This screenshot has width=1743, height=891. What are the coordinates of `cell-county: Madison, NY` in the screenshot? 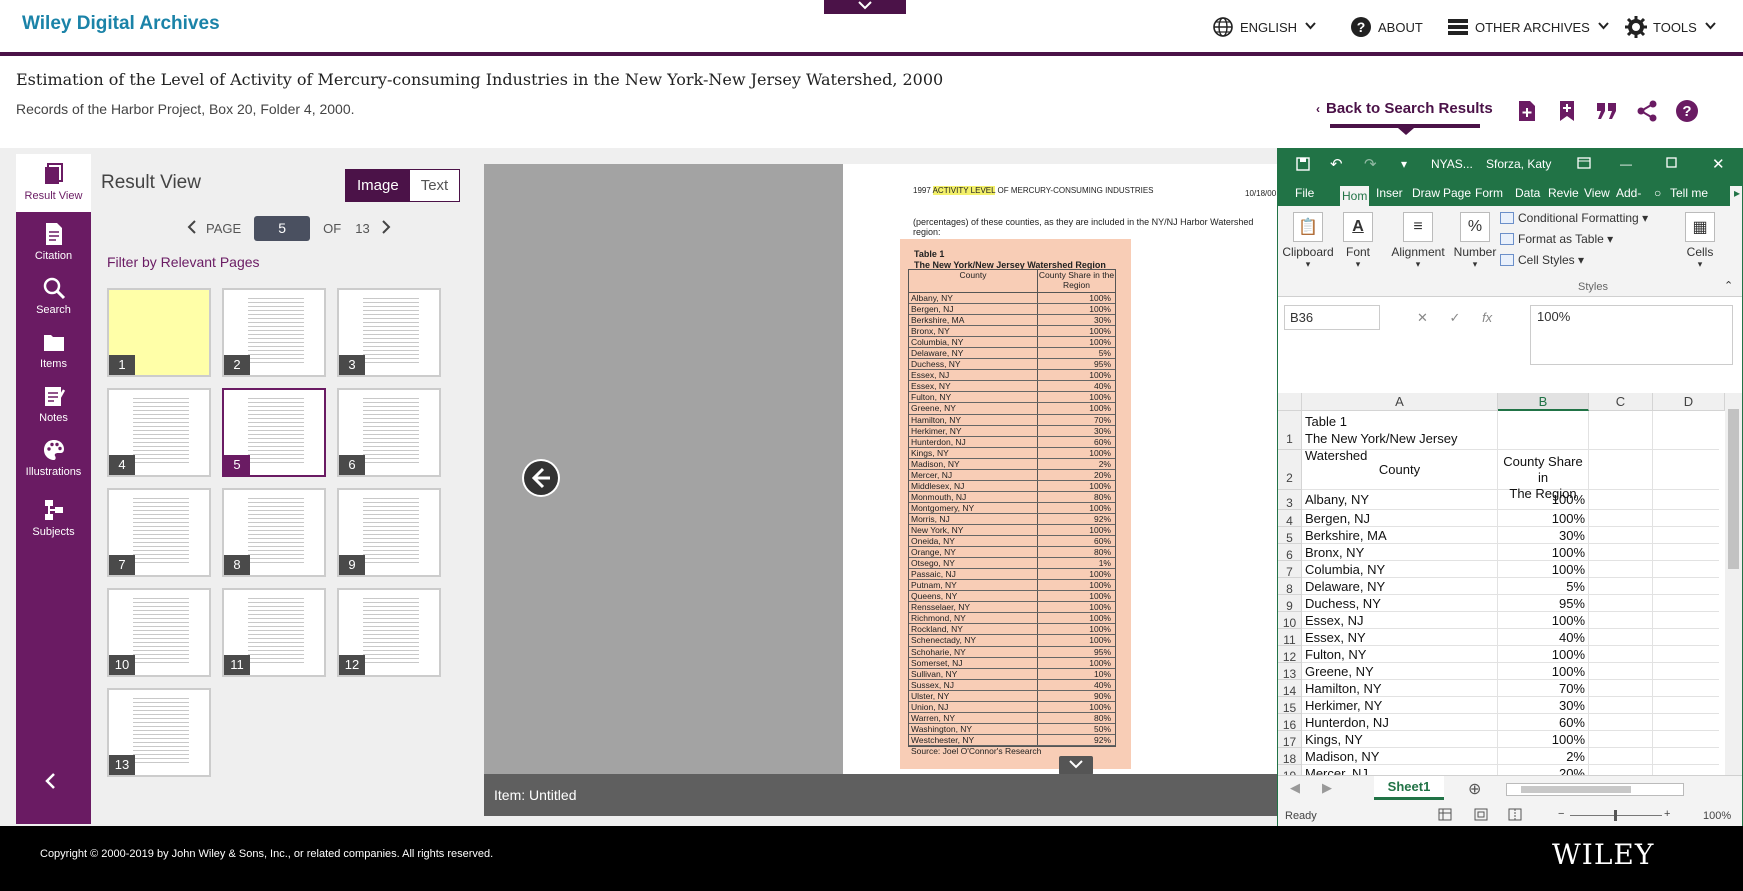 It's located at (1400, 756).